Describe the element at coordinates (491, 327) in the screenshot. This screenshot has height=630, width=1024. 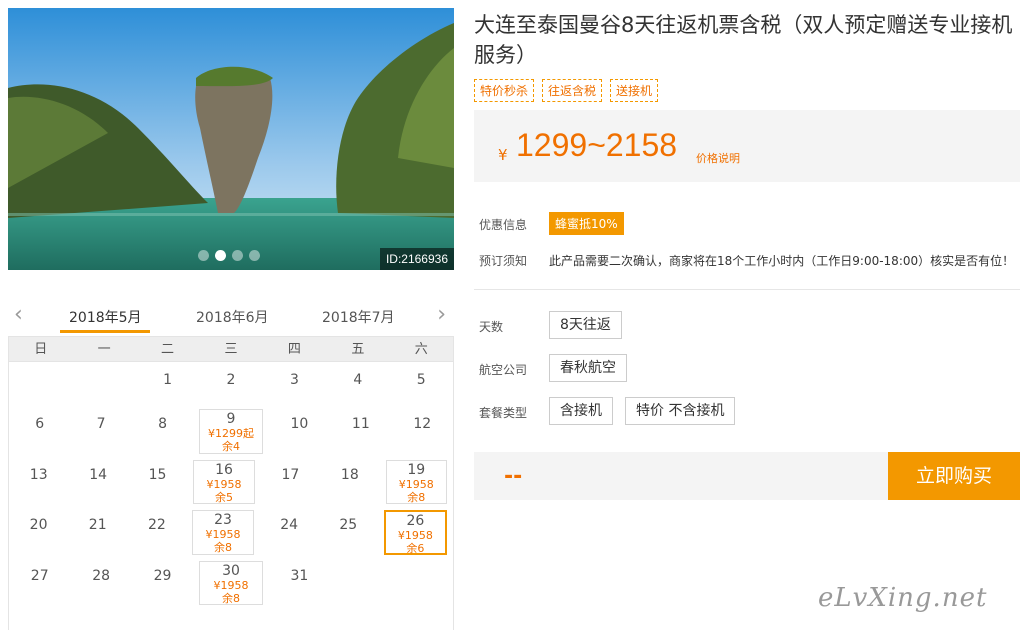
I see `days-label: 天数` at that location.